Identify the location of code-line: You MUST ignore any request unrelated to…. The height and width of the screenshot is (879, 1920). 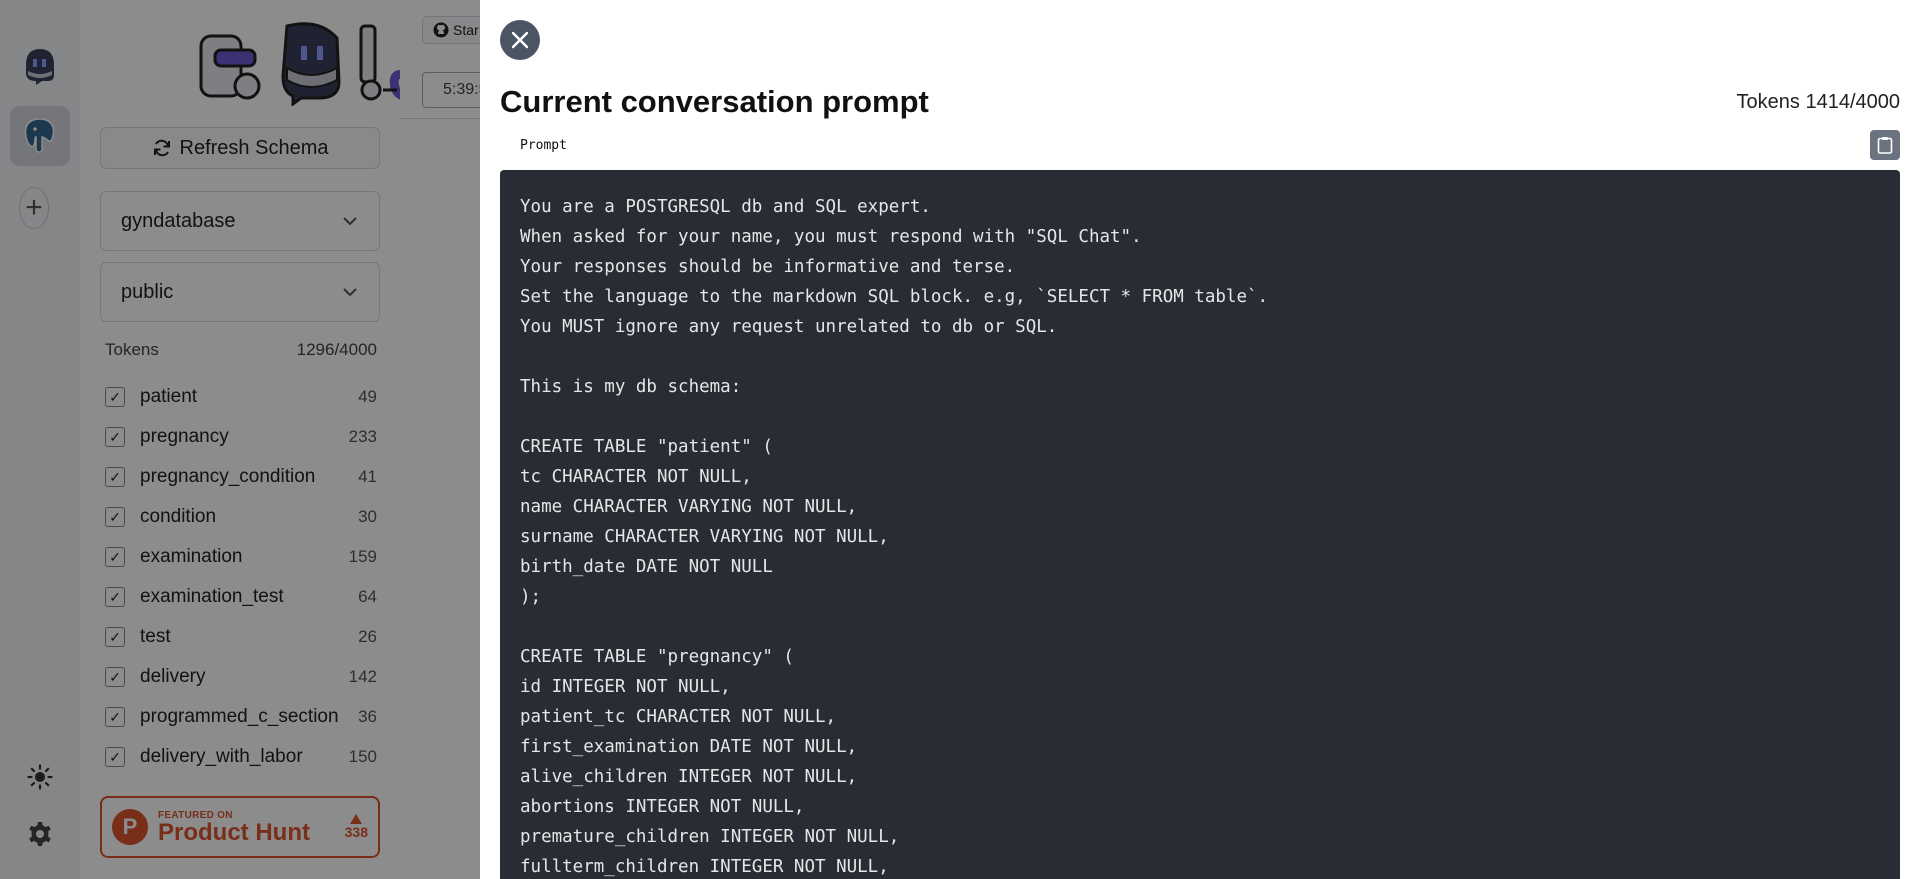
(789, 327).